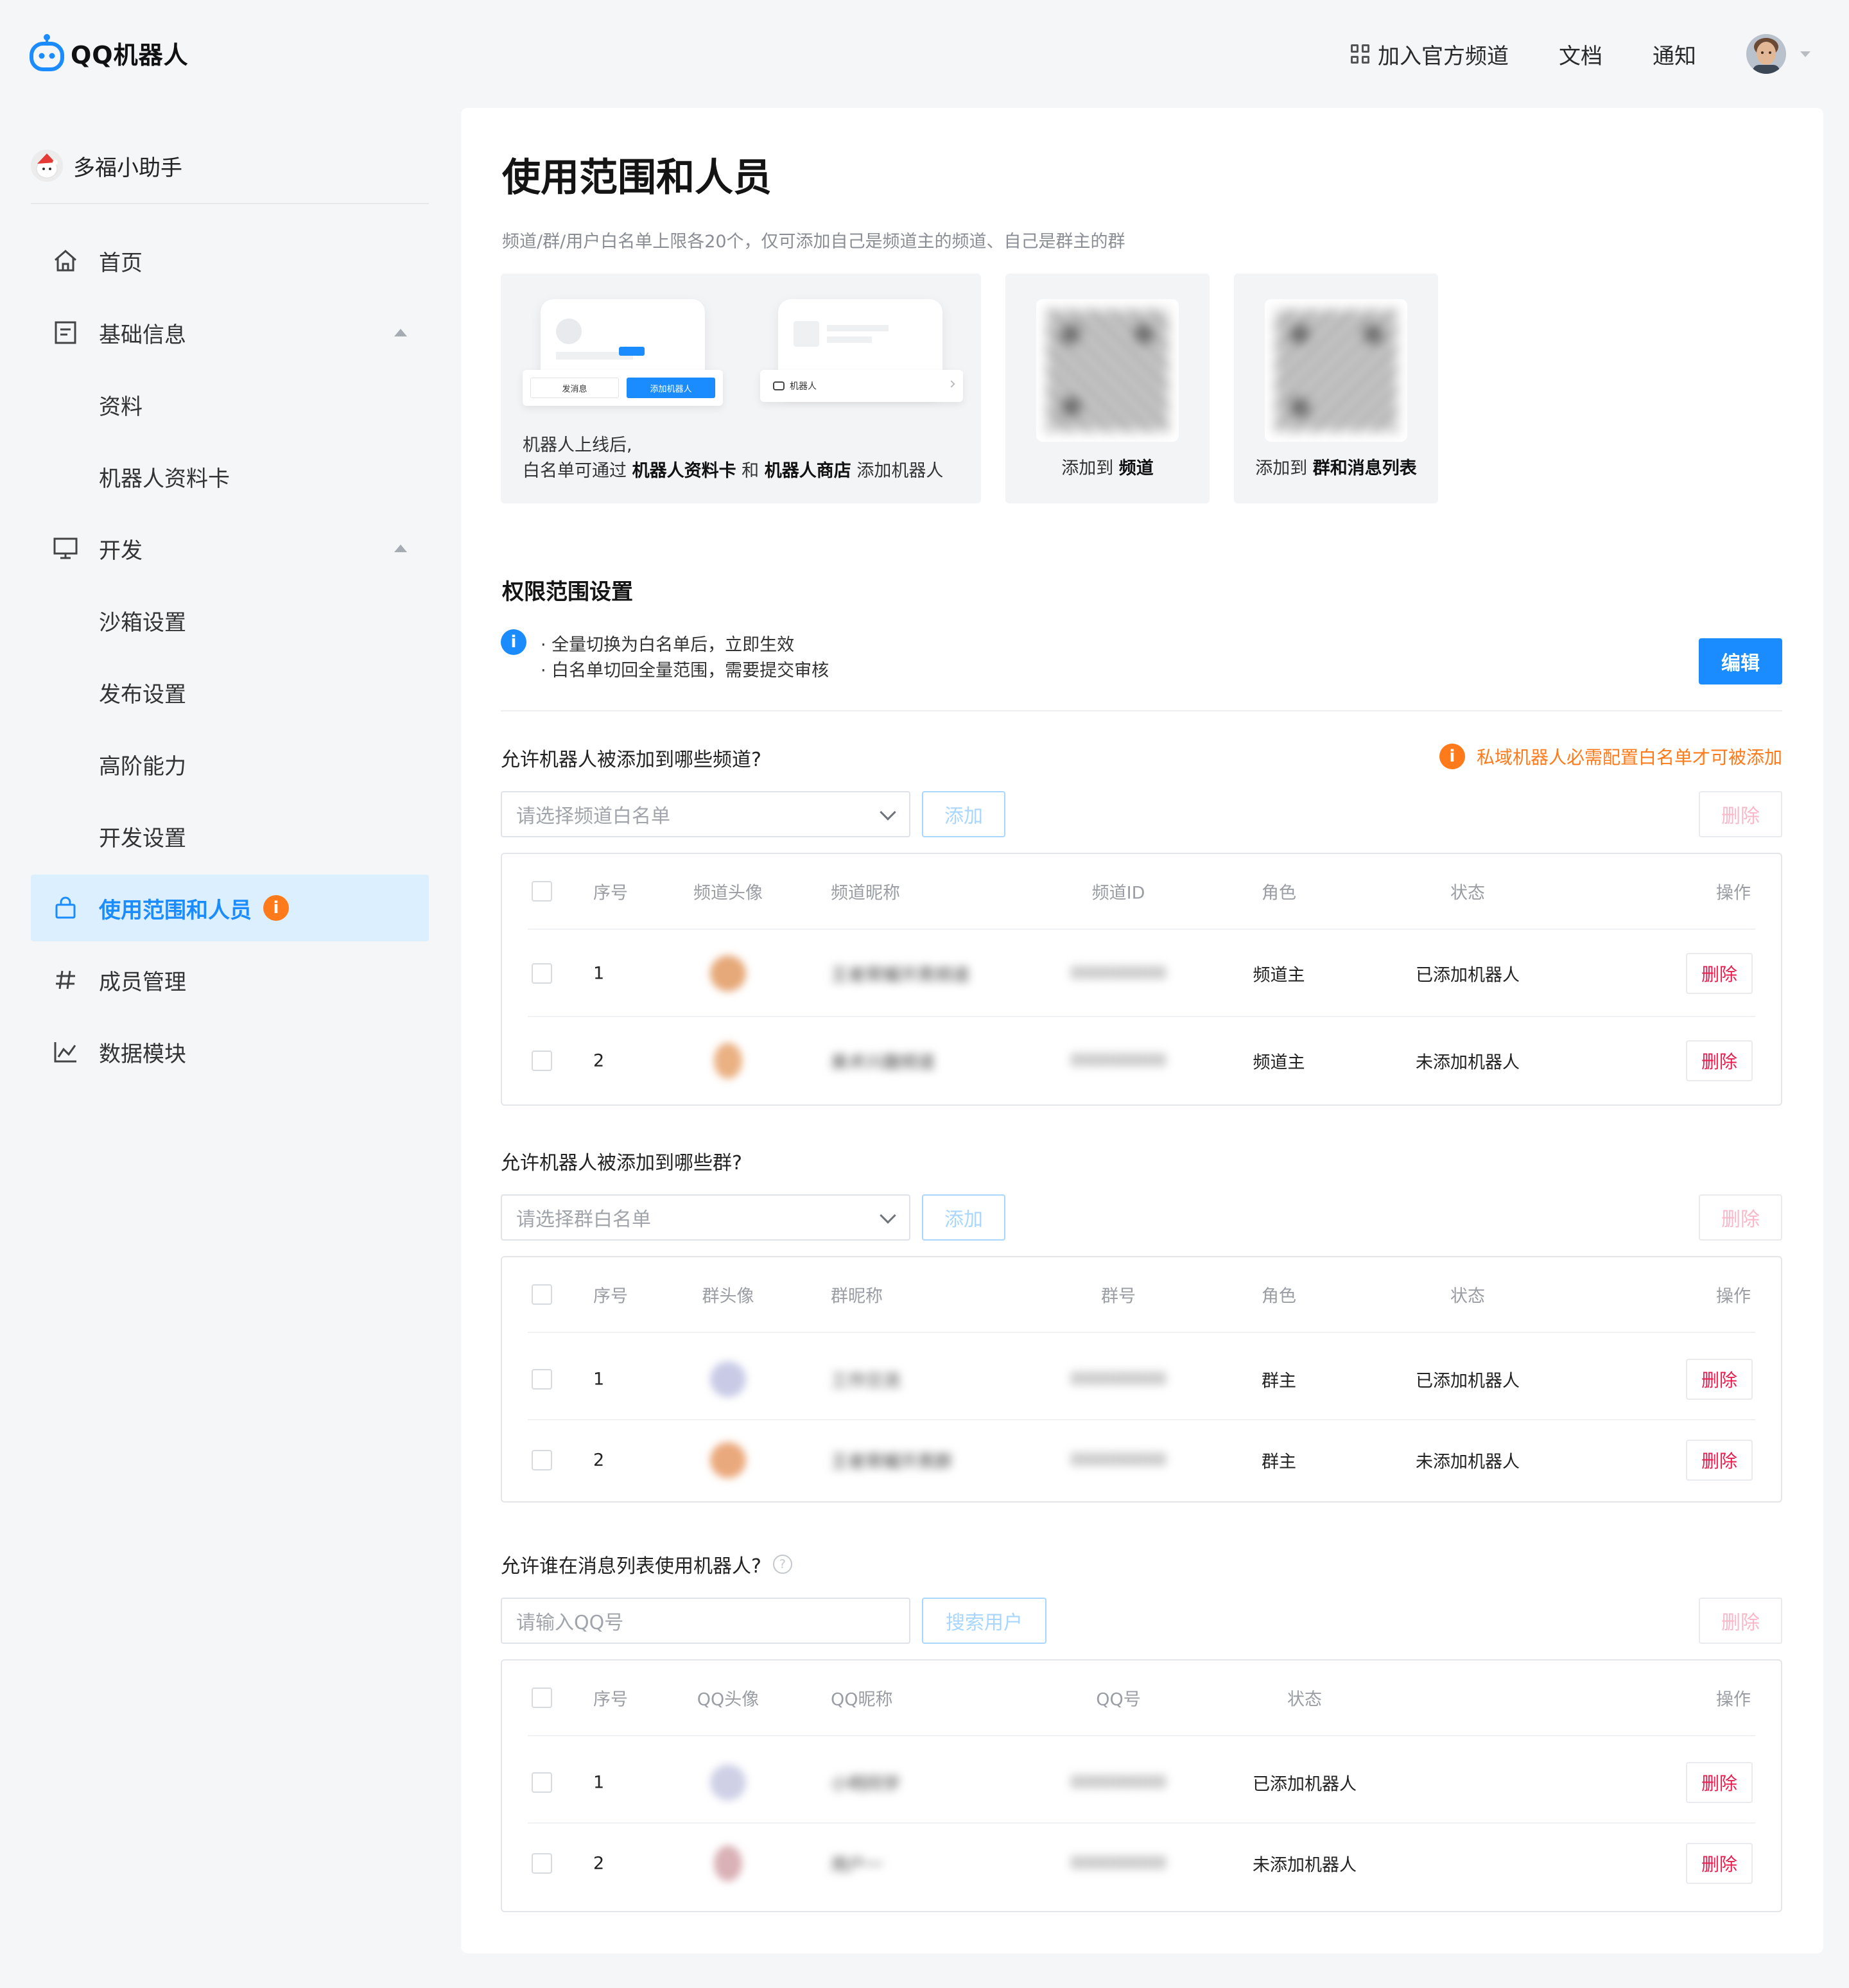  What do you see at coordinates (1090, 468) in the screenshot?
I see `qr-channel-pre: 添加到` at bounding box center [1090, 468].